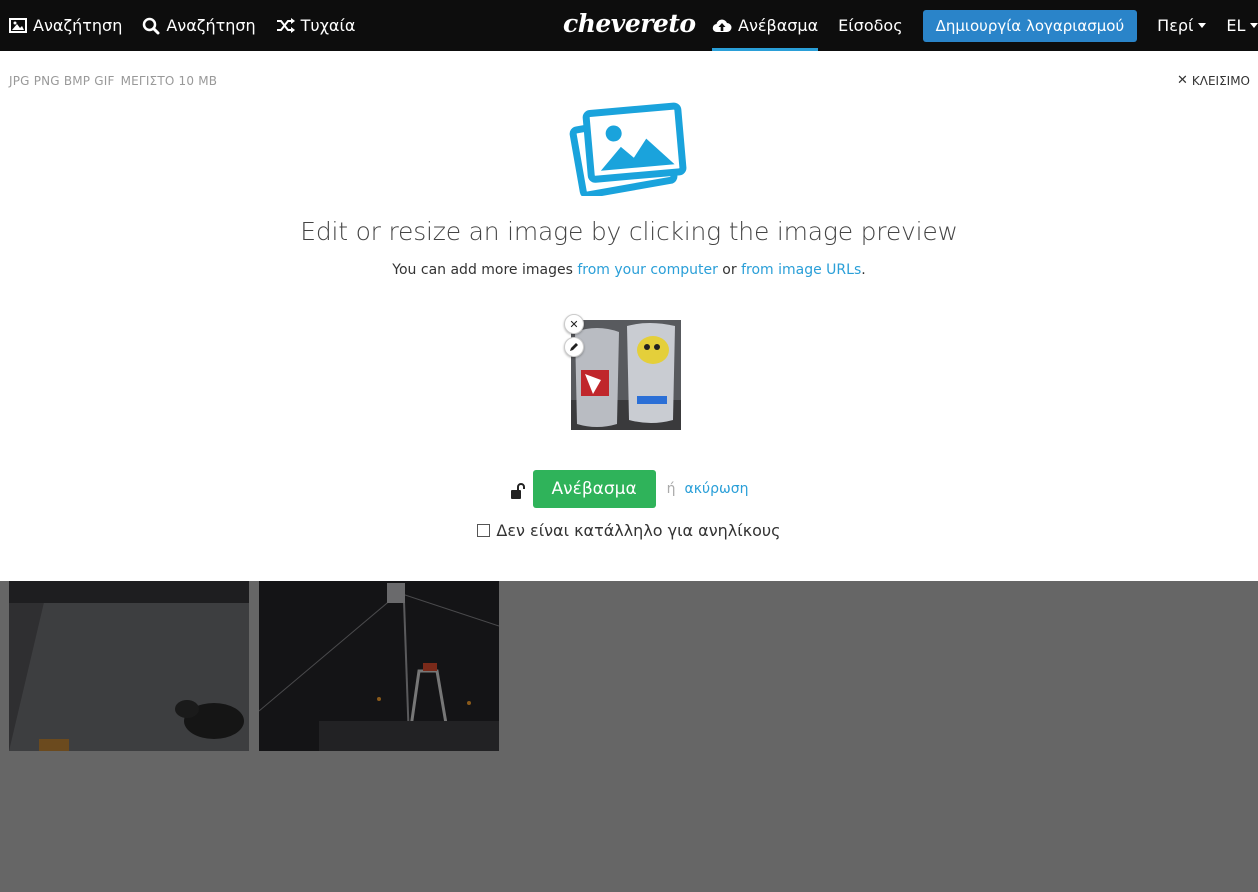 The height and width of the screenshot is (892, 1258). Describe the element at coordinates (328, 25) in the screenshot. I see `nav-random-label: Τυχαία` at that location.